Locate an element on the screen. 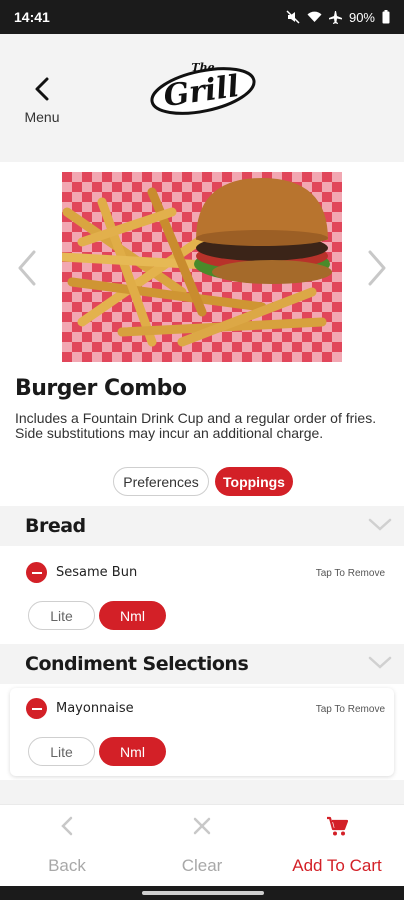  back-button: Back is located at coordinates (67, 845).